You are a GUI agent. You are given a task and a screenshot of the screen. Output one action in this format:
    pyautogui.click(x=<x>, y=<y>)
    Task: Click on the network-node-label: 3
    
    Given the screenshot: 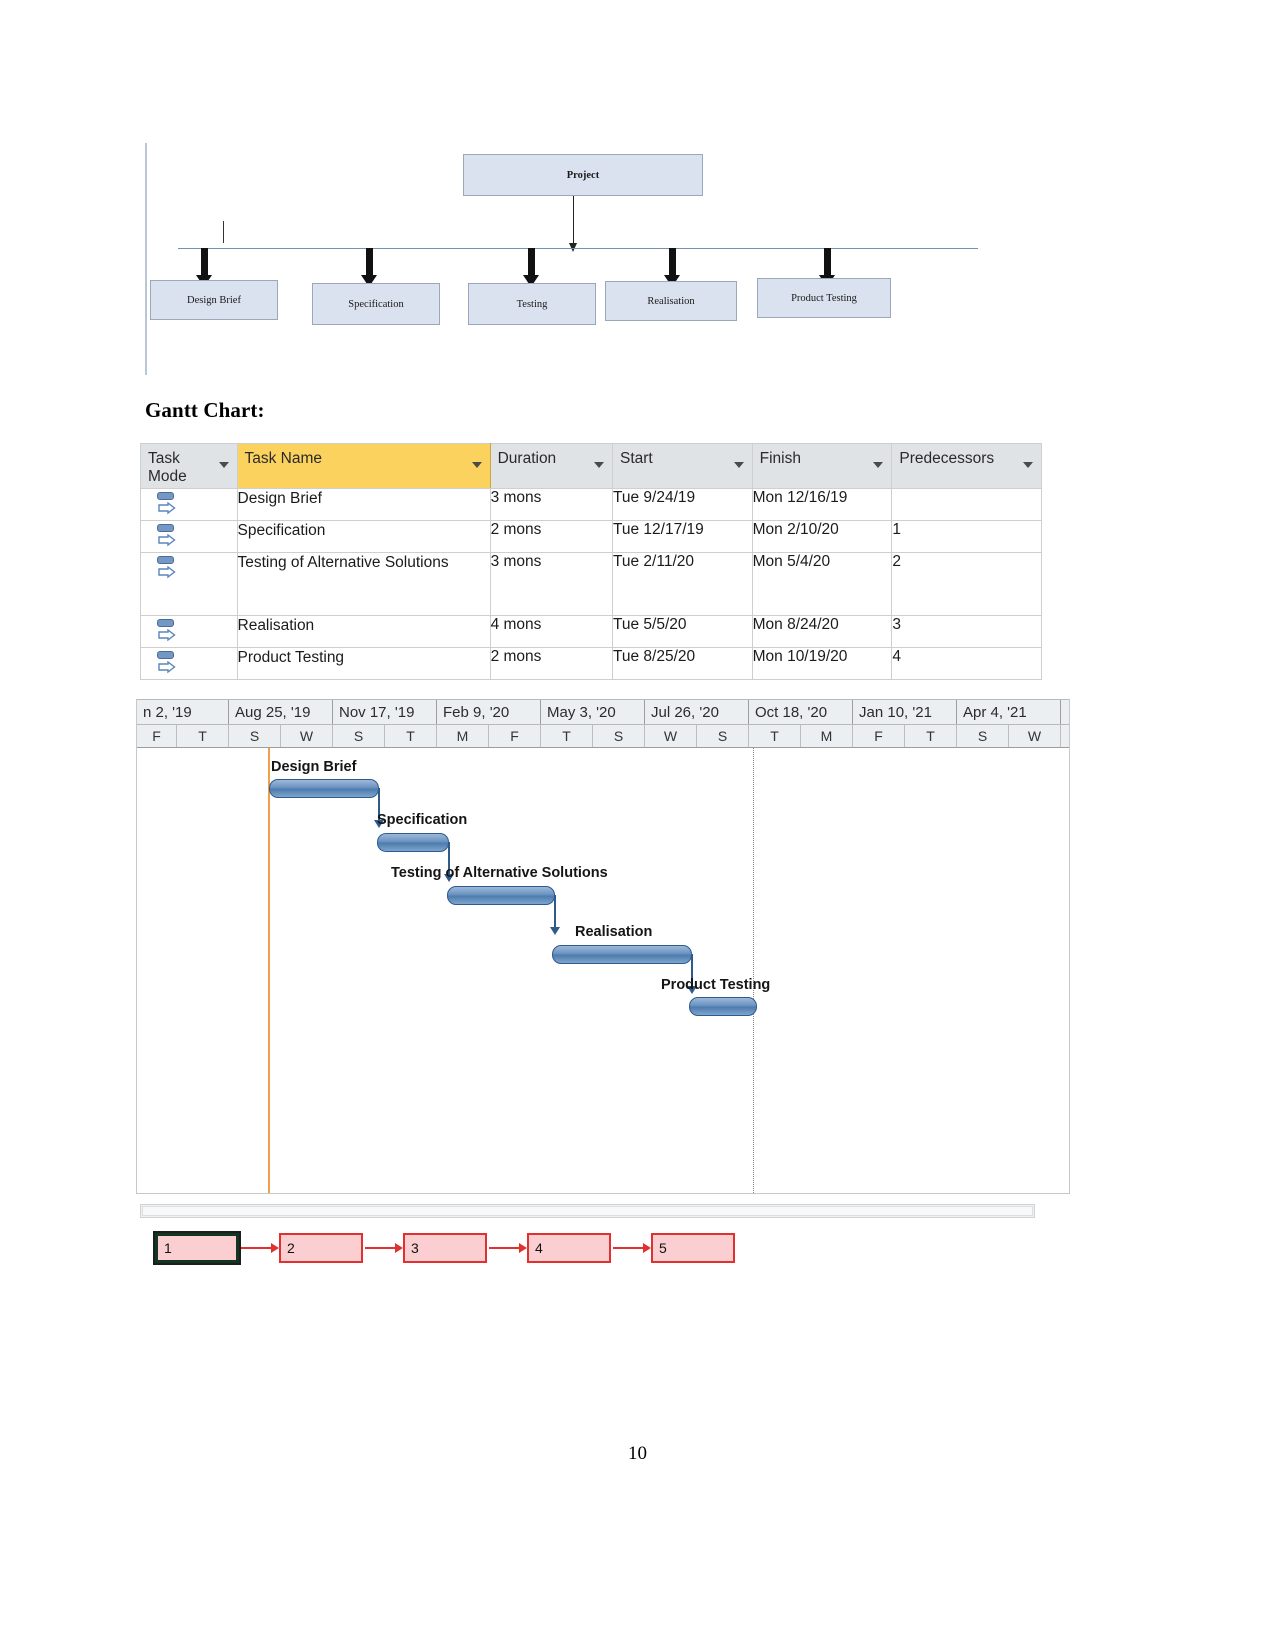 What is the action you would take?
    pyautogui.click(x=415, y=1248)
    